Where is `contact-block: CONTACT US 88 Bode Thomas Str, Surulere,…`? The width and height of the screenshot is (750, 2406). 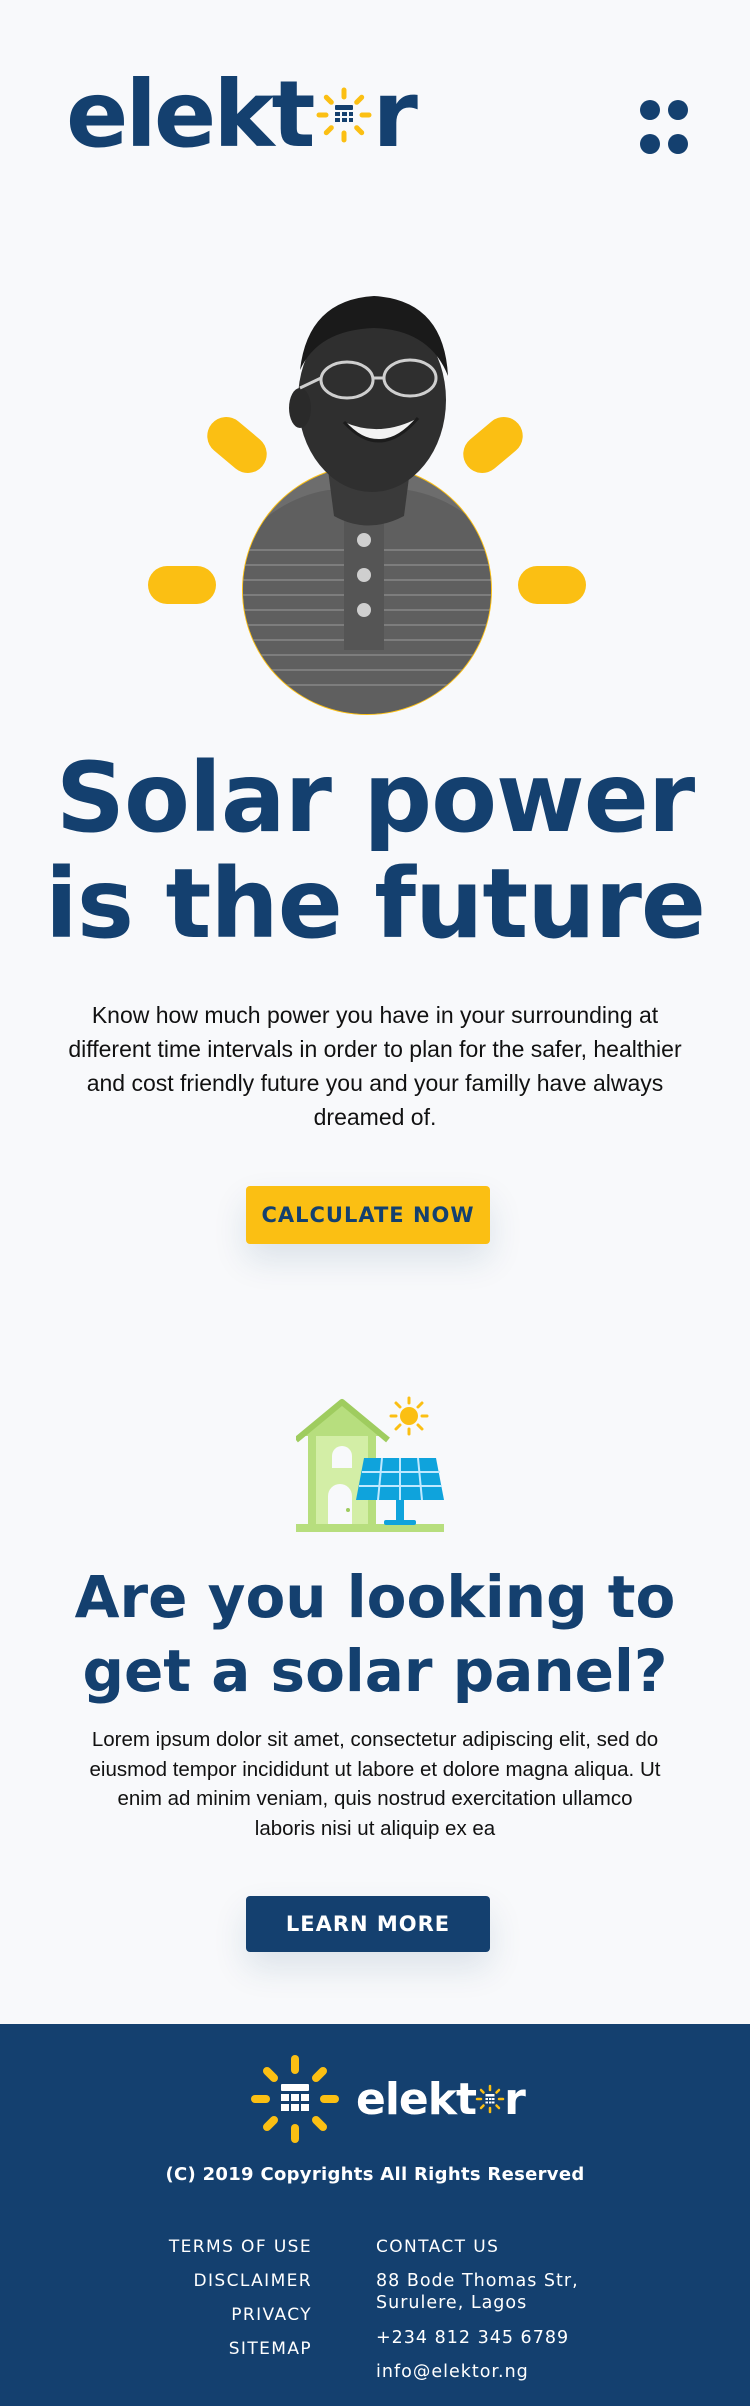
contact-block: CONTACT US 88 Bode Thomas Str, Surulere,… is located at coordinates (477, 2306).